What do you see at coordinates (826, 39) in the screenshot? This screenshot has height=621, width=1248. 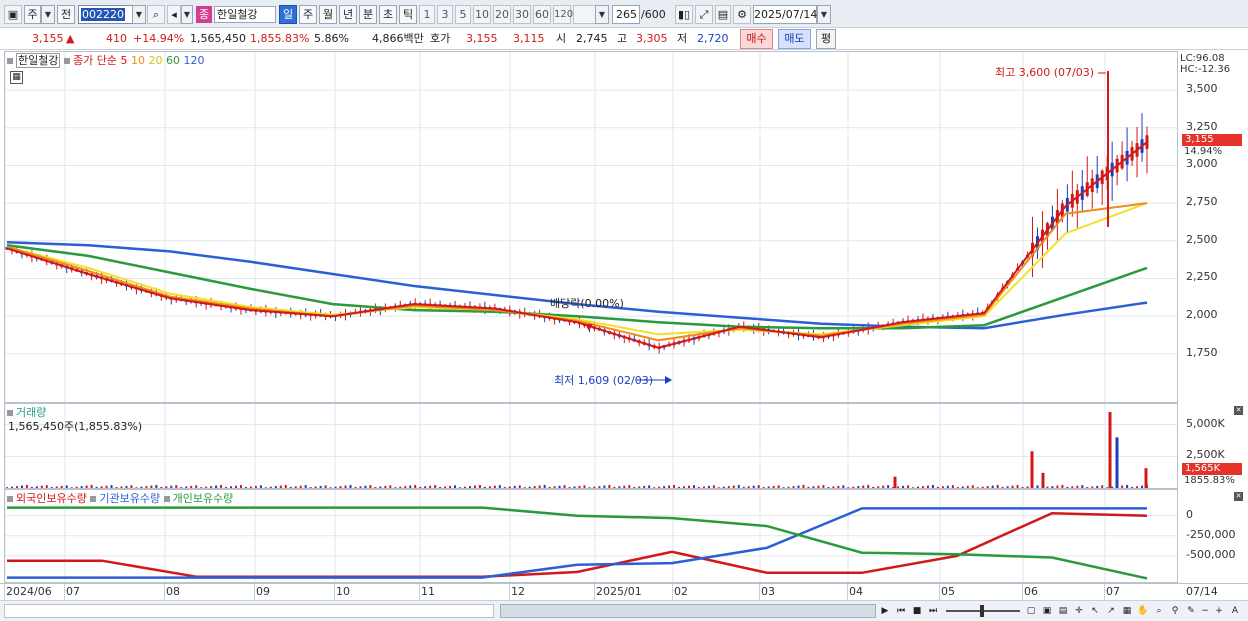 I see `average-button: 평` at bounding box center [826, 39].